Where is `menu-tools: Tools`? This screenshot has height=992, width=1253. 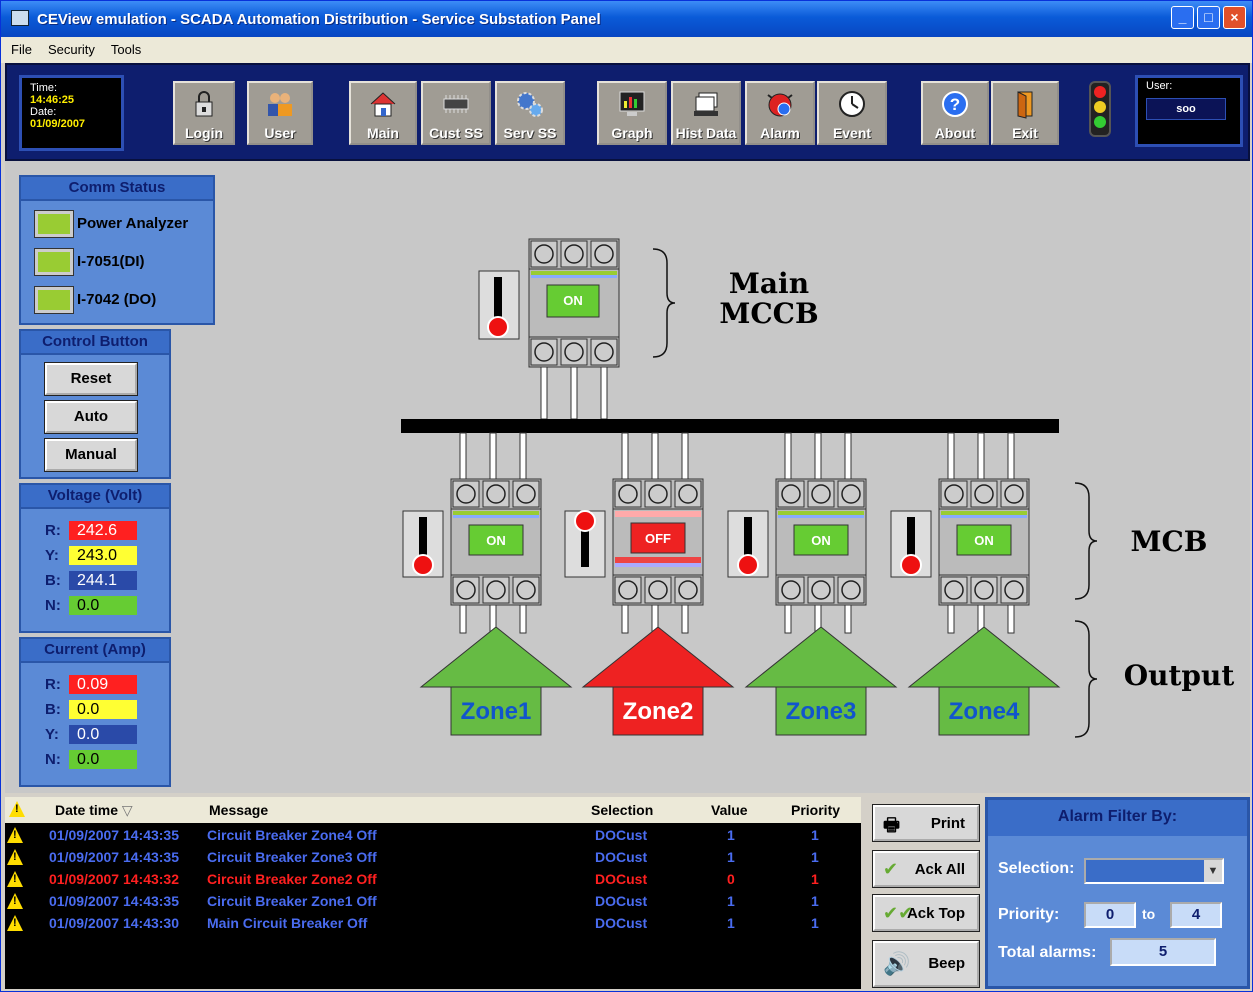 menu-tools: Tools is located at coordinates (124, 47).